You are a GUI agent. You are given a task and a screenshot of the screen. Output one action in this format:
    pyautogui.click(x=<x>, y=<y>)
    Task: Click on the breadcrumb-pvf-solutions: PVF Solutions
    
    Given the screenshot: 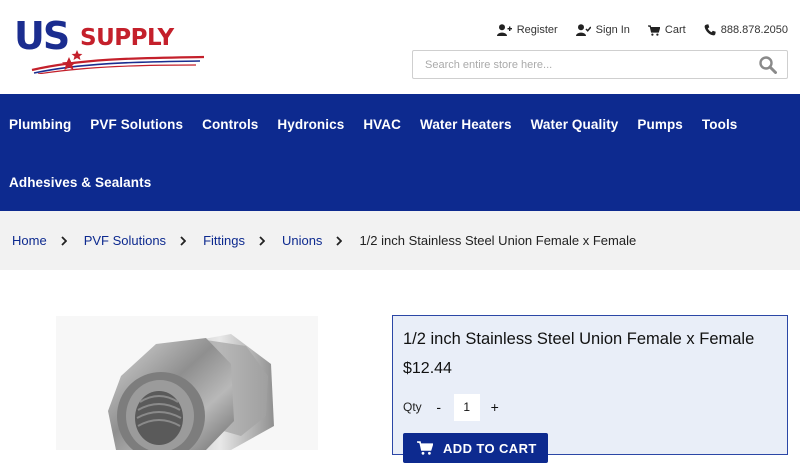 What is the action you would take?
    pyautogui.click(x=125, y=240)
    